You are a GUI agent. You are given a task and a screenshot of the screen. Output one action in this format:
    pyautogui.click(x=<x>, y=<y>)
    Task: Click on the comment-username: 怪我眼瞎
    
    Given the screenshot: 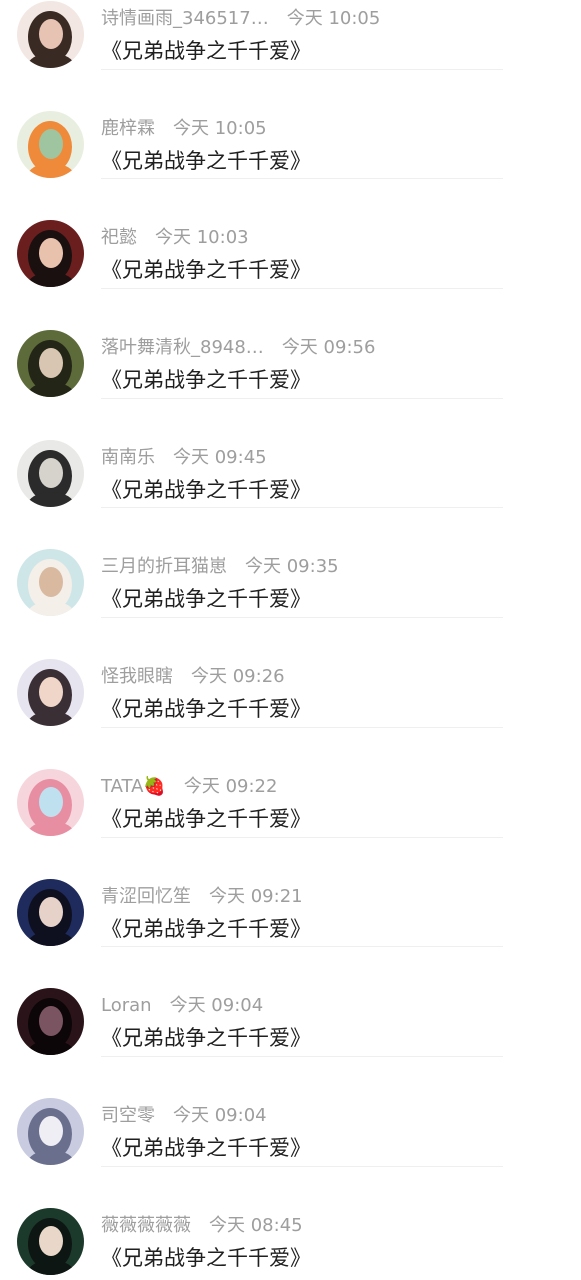 What is the action you would take?
    pyautogui.click(x=137, y=677)
    